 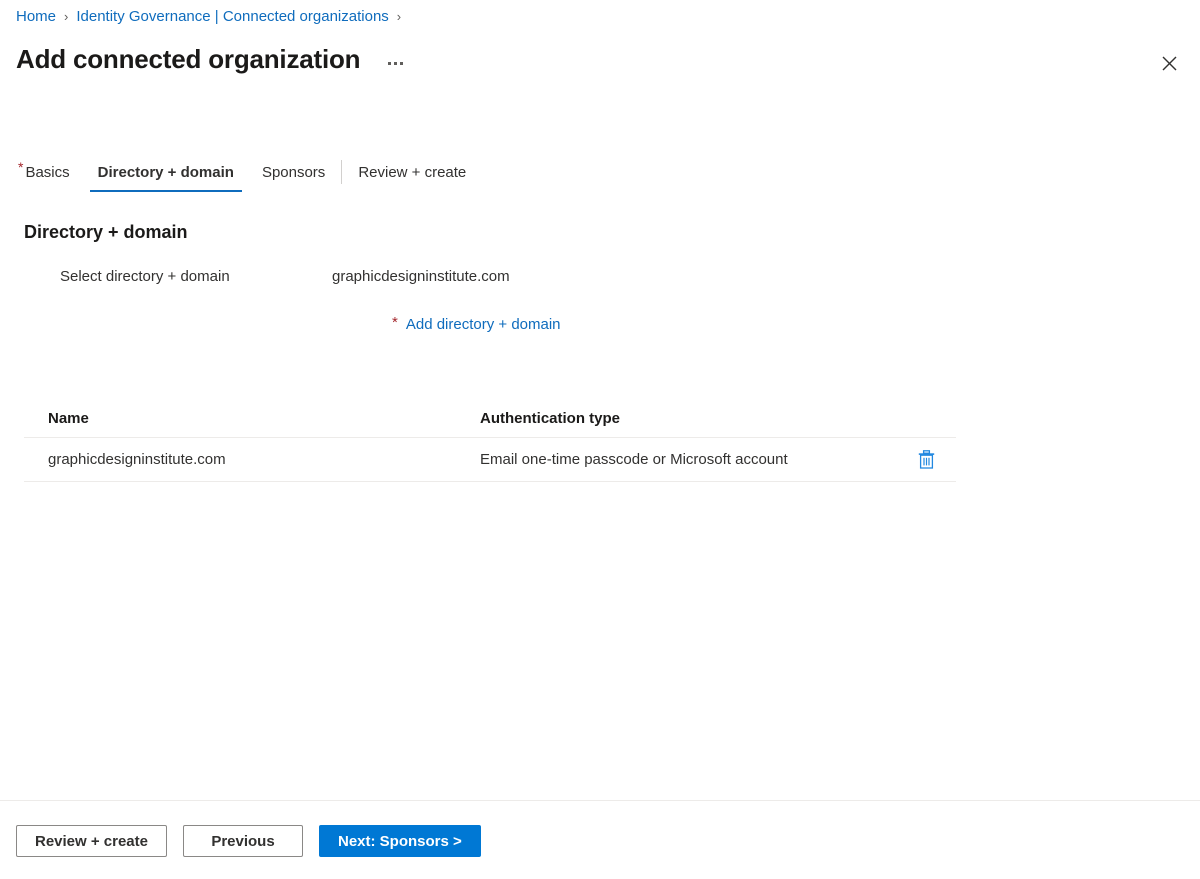 I want to click on grid-header-row: Name Authentication type, so click(x=490, y=419).